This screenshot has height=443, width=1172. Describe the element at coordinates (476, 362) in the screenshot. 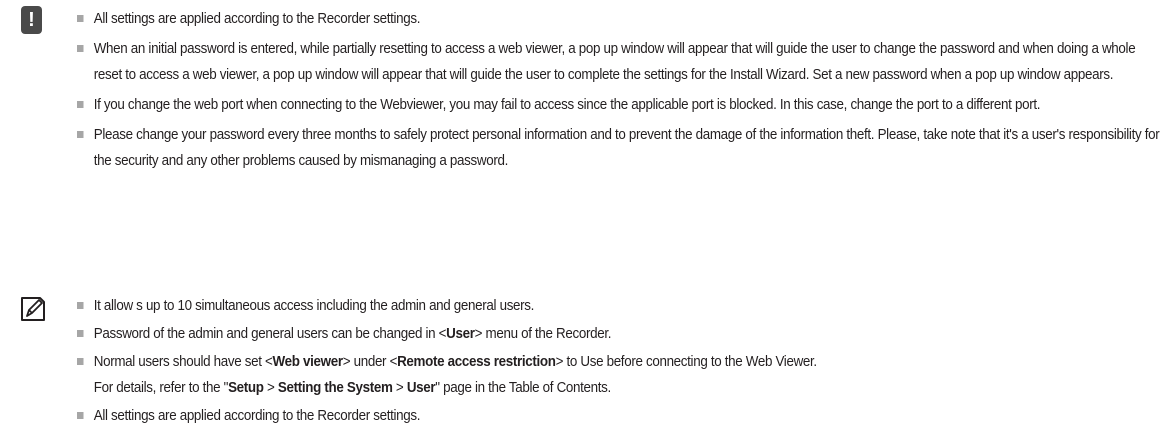

I see `menu-name: Remote access restriction` at that location.